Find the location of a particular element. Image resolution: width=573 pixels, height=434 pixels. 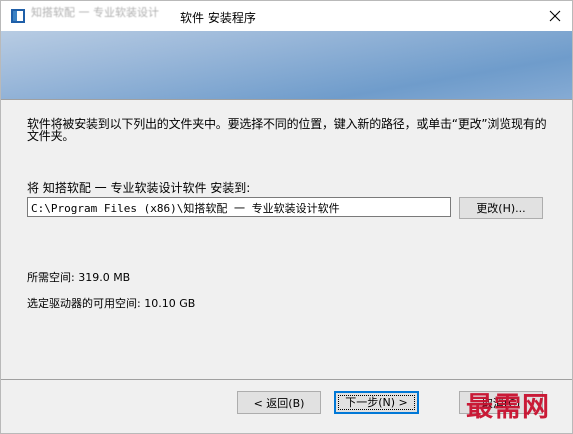

title-bar: 知搭软配 一 专业软装设计 软件 安装程序 is located at coordinates (286, 16).